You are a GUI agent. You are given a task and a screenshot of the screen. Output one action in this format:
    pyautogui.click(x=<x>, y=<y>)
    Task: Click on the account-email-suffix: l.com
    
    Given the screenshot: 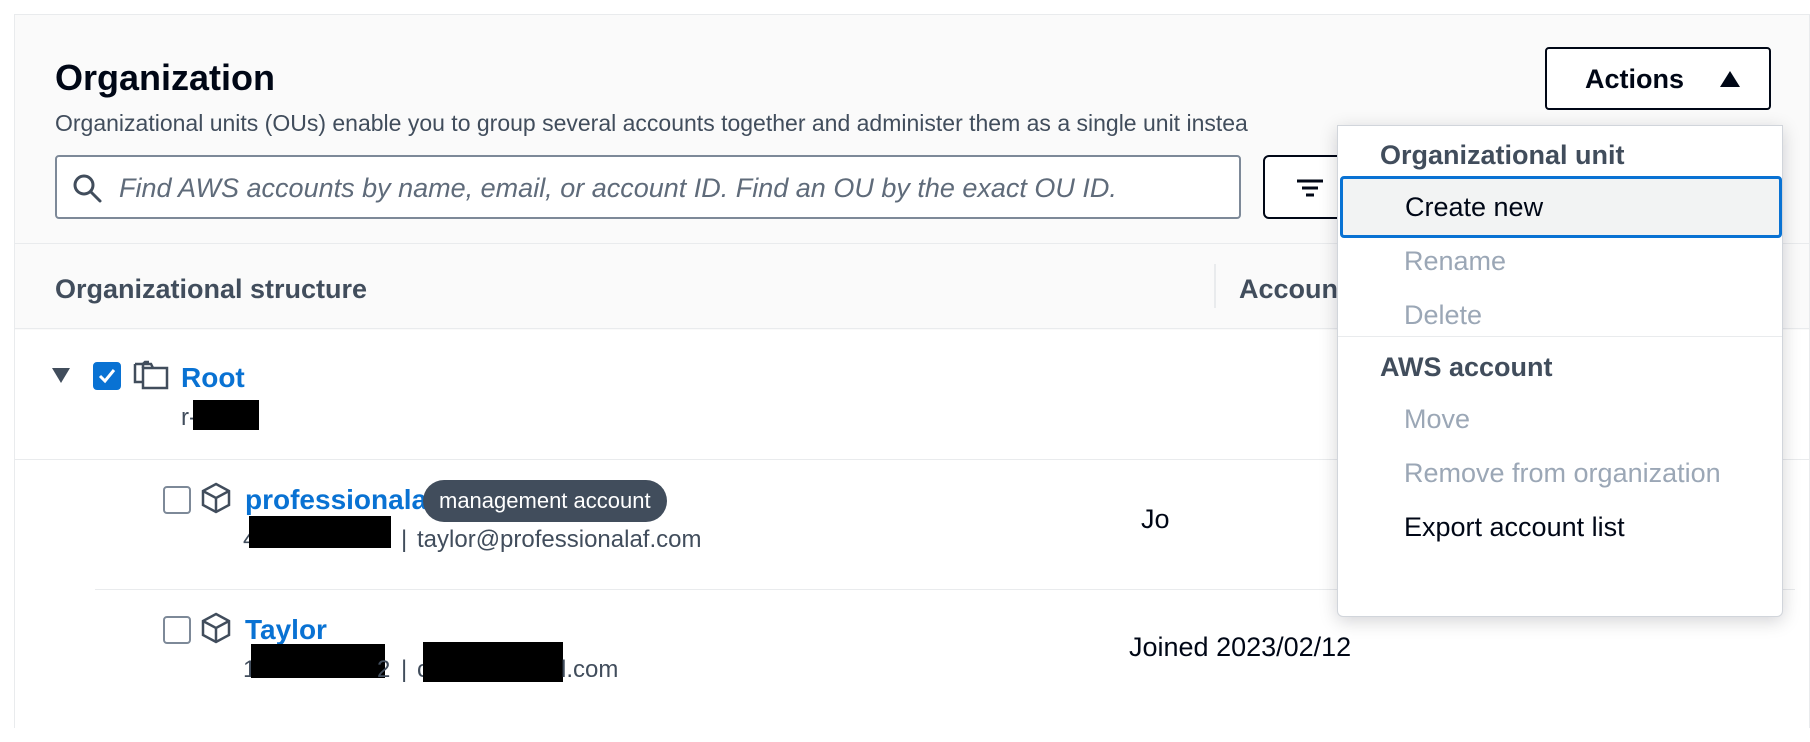 What is the action you would take?
    pyautogui.click(x=590, y=669)
    